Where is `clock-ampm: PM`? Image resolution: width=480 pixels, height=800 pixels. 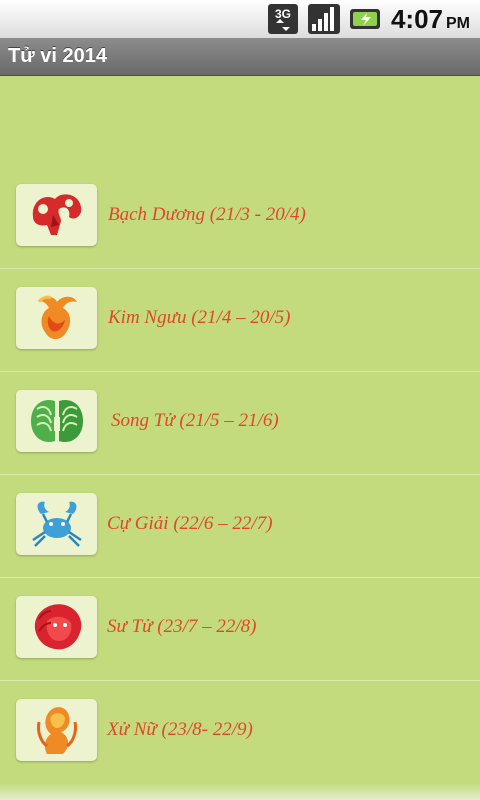 clock-ampm: PM is located at coordinates (458, 23).